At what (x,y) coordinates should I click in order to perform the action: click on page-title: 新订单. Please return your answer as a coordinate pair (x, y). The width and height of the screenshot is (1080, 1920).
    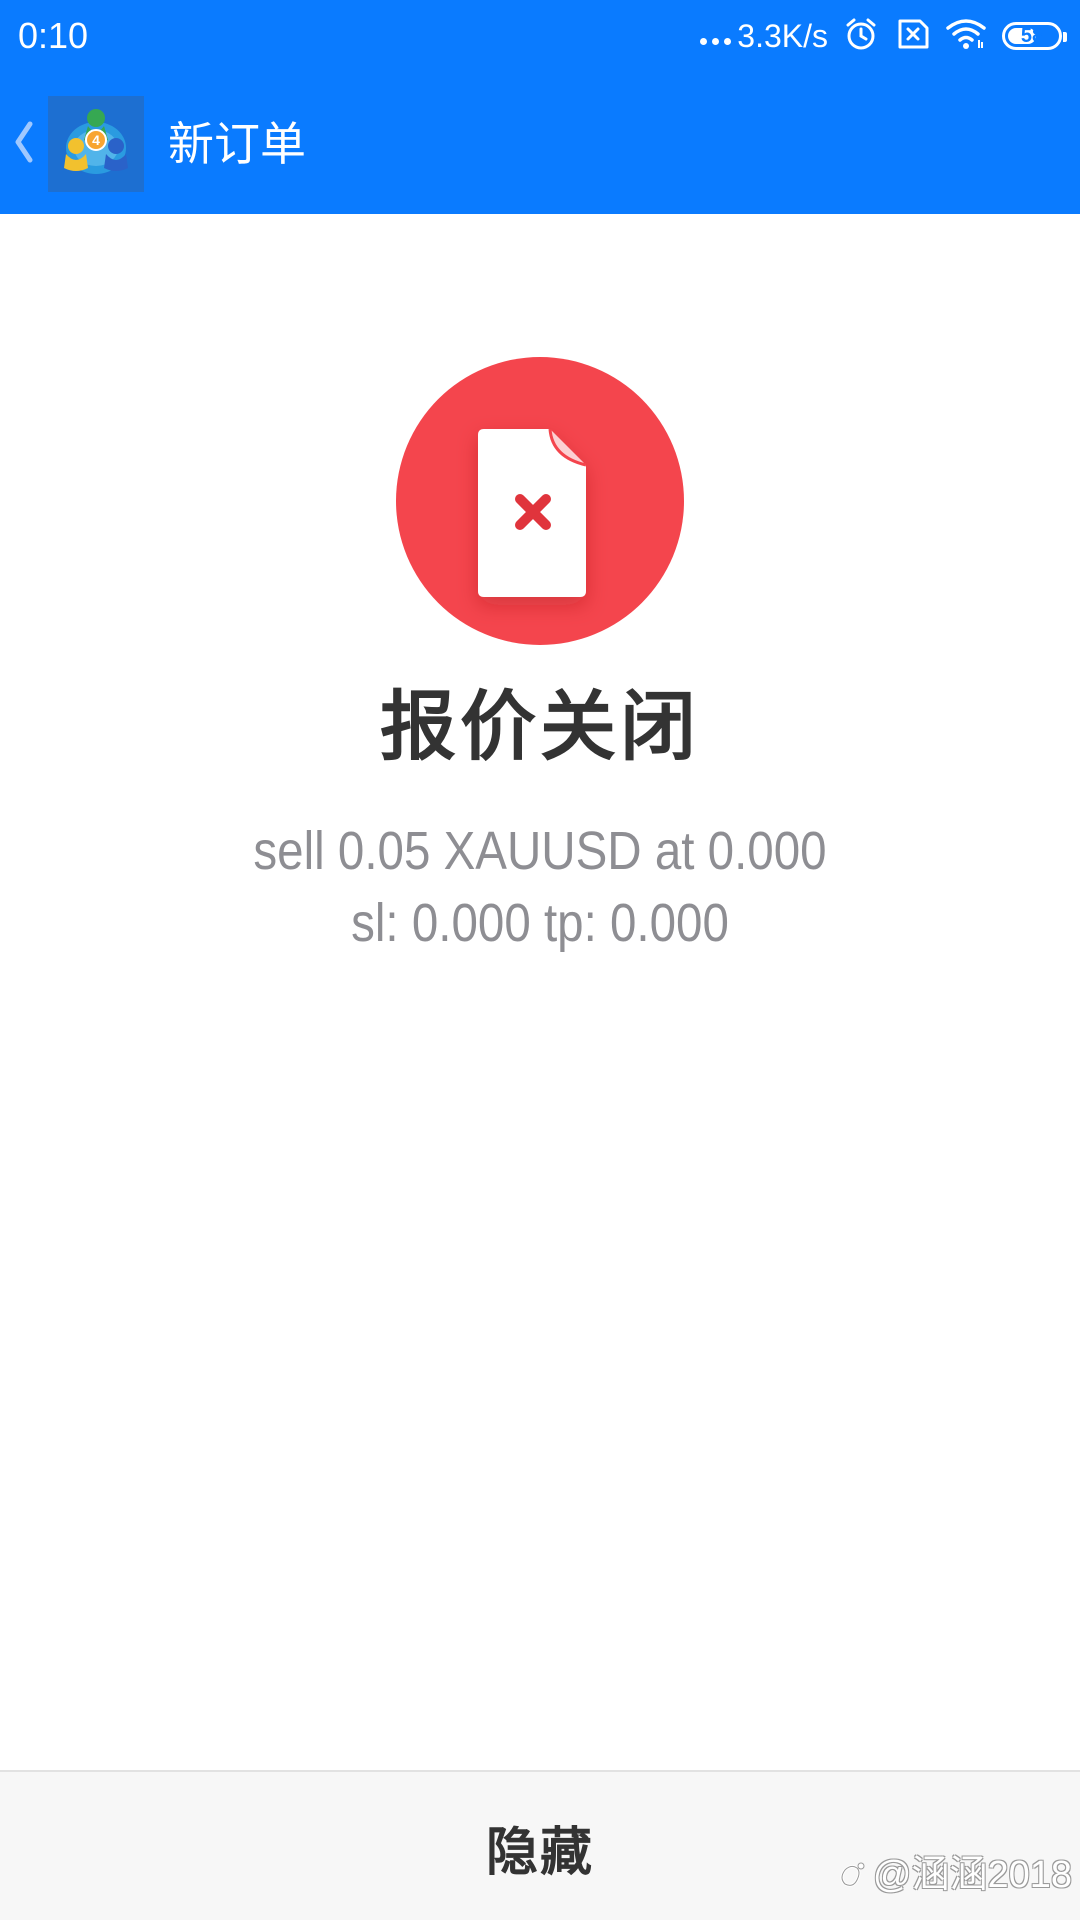
    Looking at the image, I should click on (237, 144).